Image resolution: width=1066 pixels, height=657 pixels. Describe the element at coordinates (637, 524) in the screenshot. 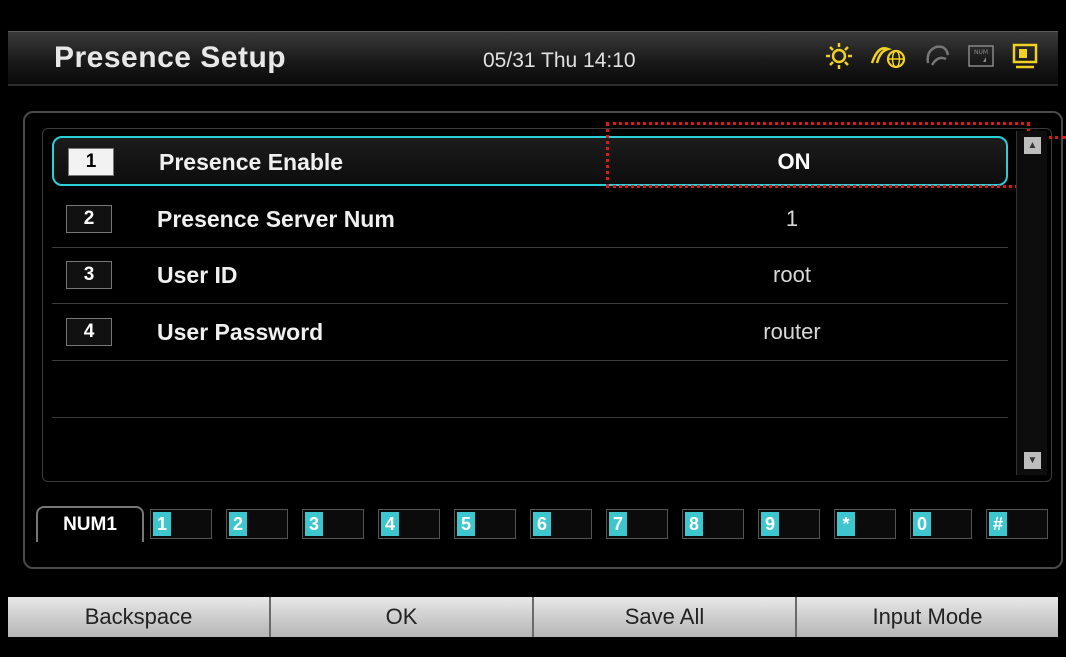

I see `key-7: 7` at that location.